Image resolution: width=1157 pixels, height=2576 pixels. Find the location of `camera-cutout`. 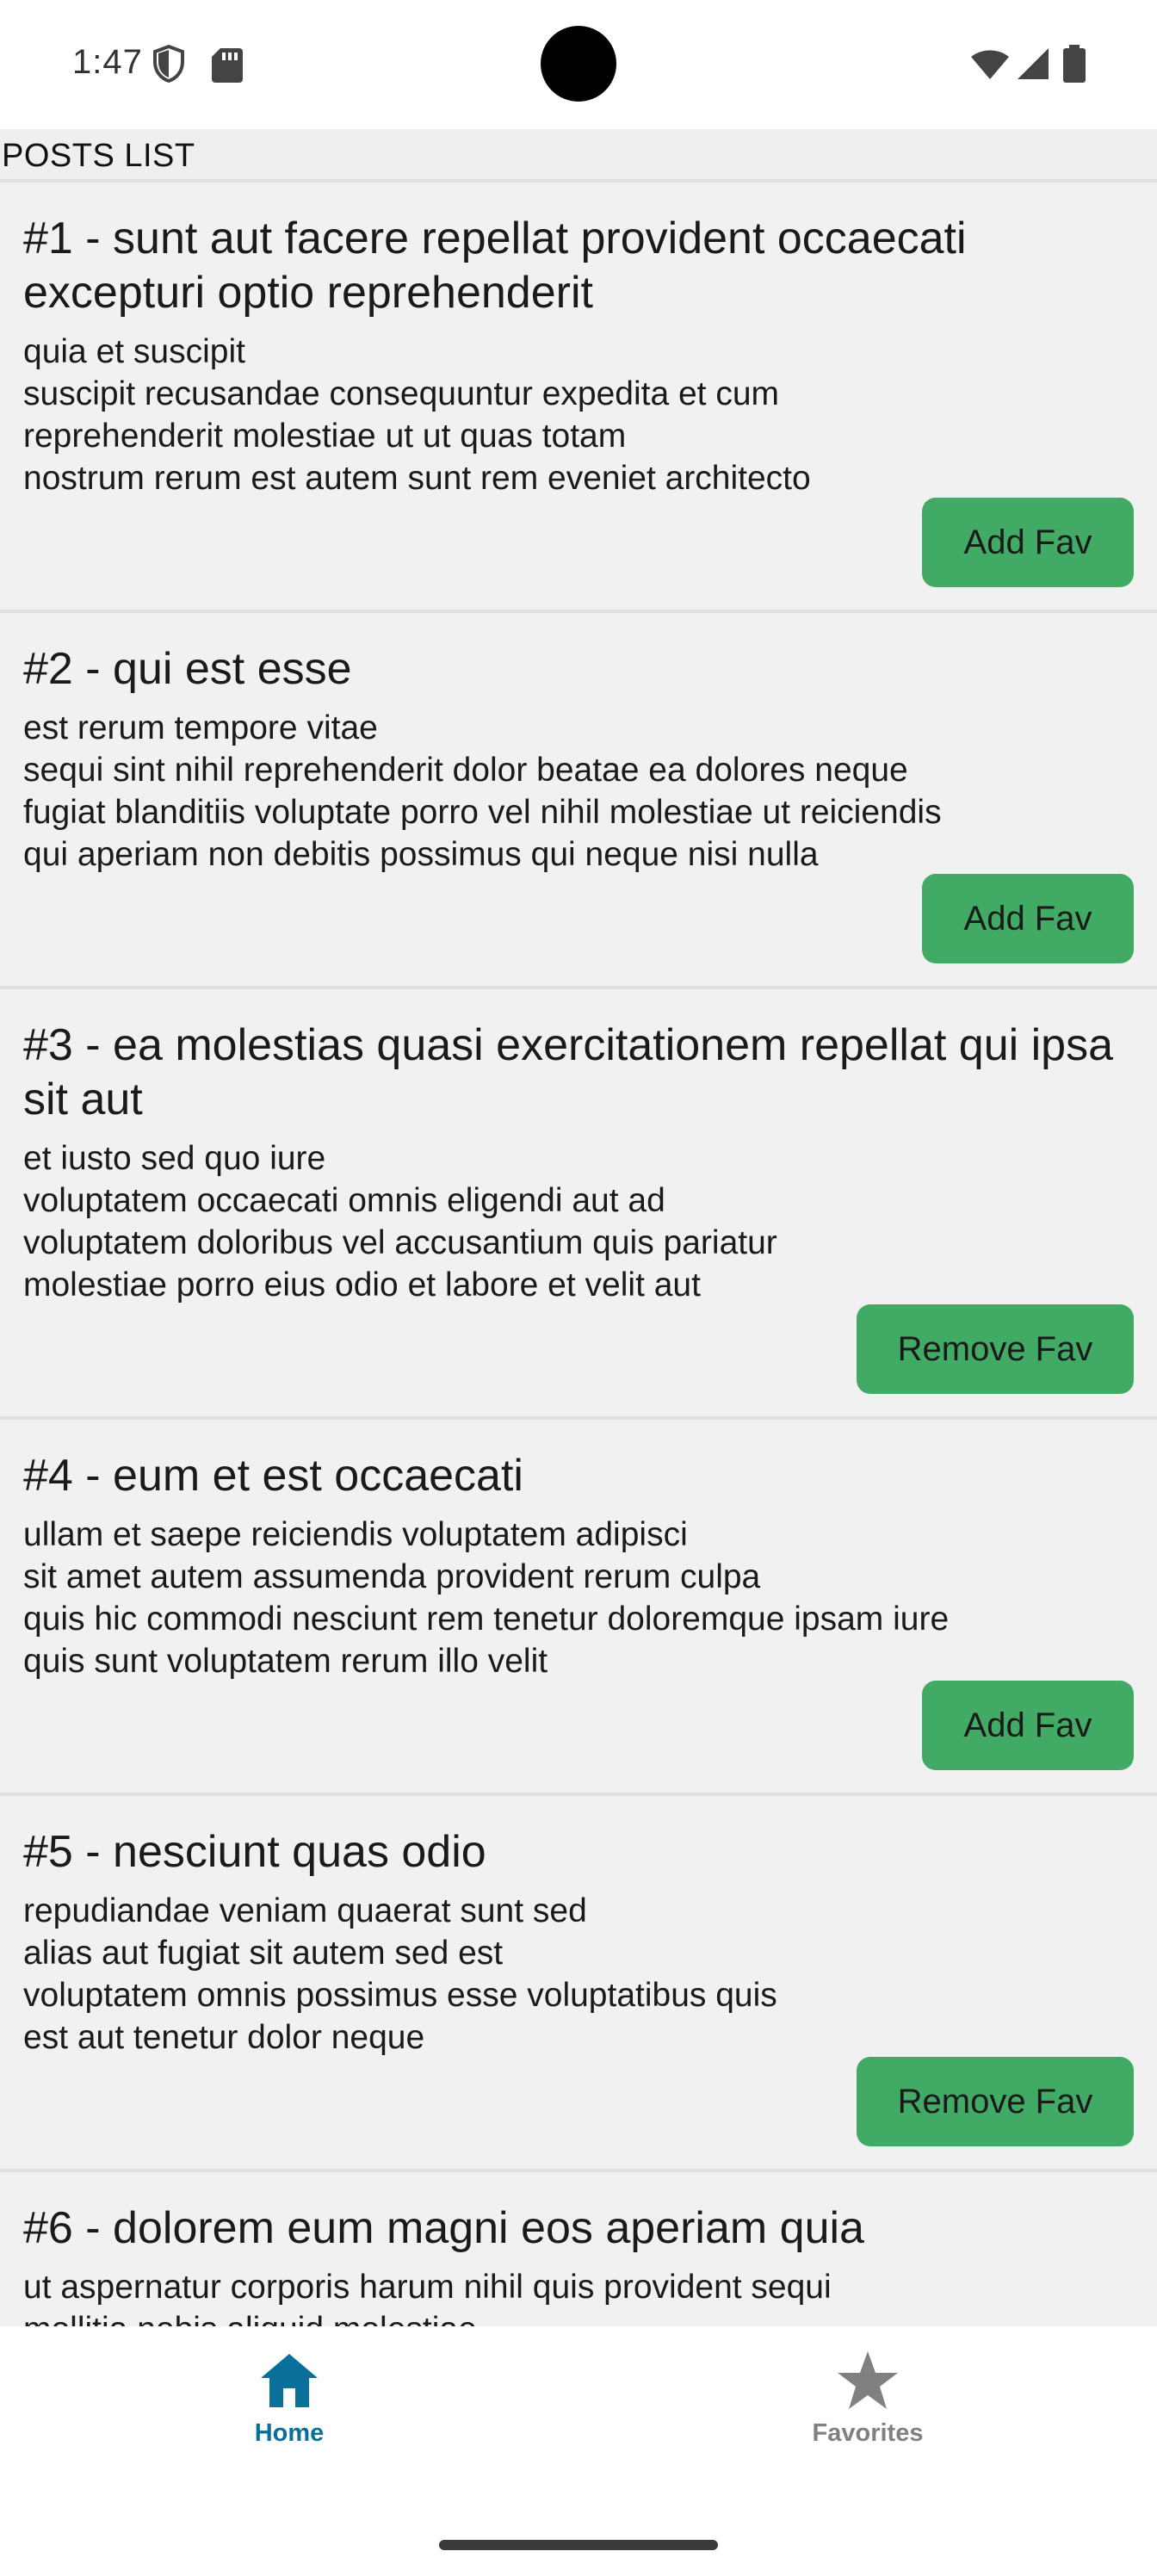

camera-cutout is located at coordinates (579, 64).